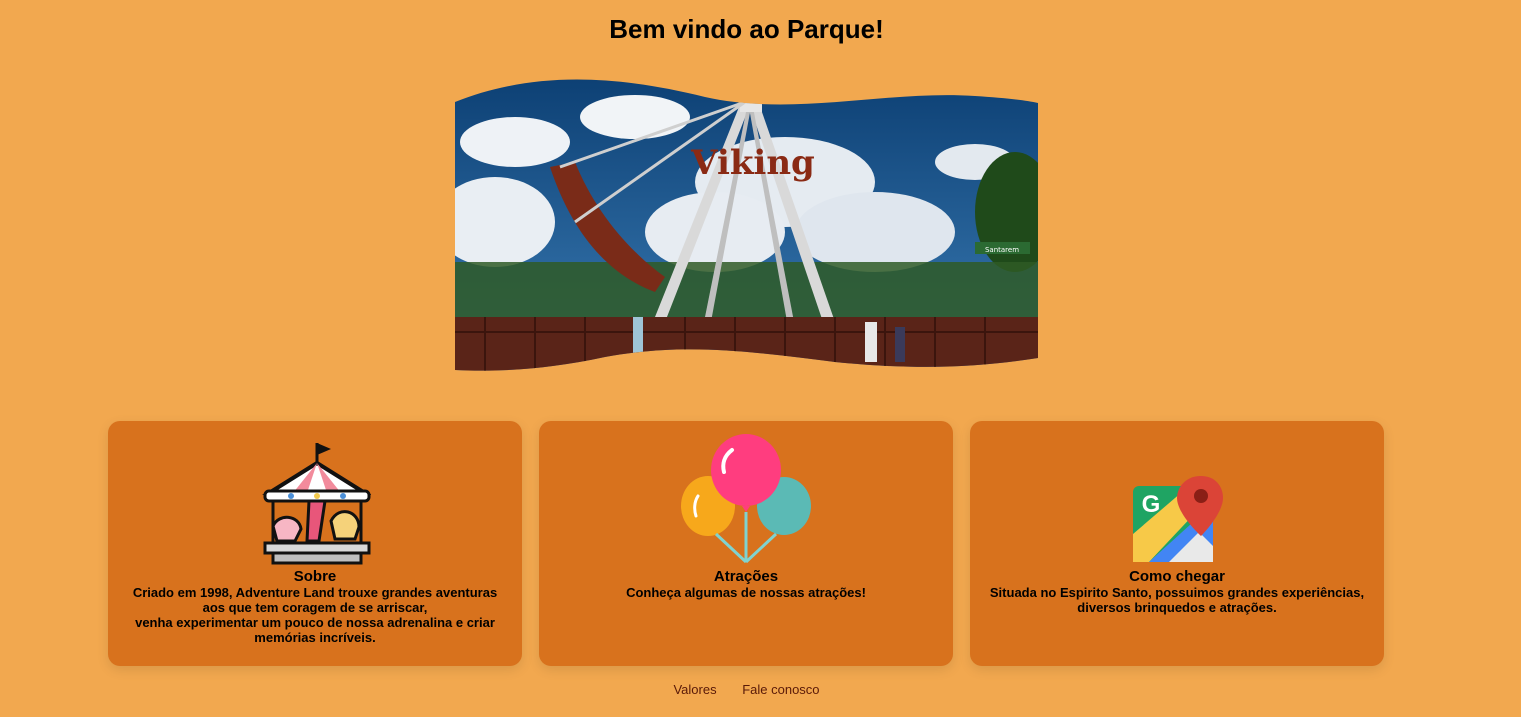 The image size is (1521, 717). What do you see at coordinates (315, 502) in the screenshot?
I see `carousel-icon` at bounding box center [315, 502].